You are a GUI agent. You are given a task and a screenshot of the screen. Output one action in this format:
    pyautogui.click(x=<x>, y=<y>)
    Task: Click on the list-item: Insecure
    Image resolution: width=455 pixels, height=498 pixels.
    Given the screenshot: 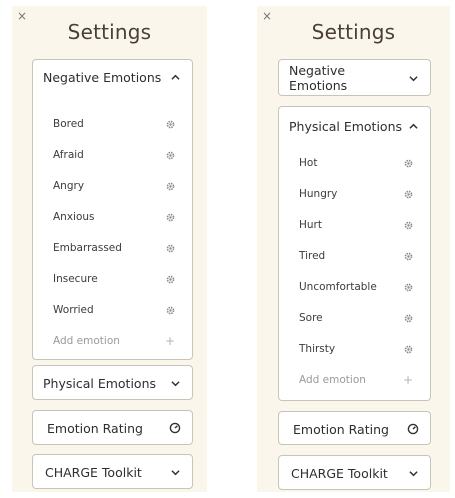 What is the action you would take?
    pyautogui.click(x=114, y=279)
    